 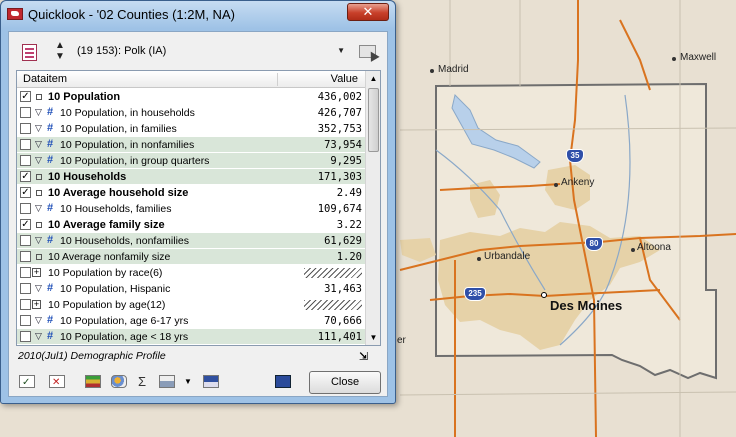 I want to click on row-label: 10 Population, in households, so click(x=127, y=113).